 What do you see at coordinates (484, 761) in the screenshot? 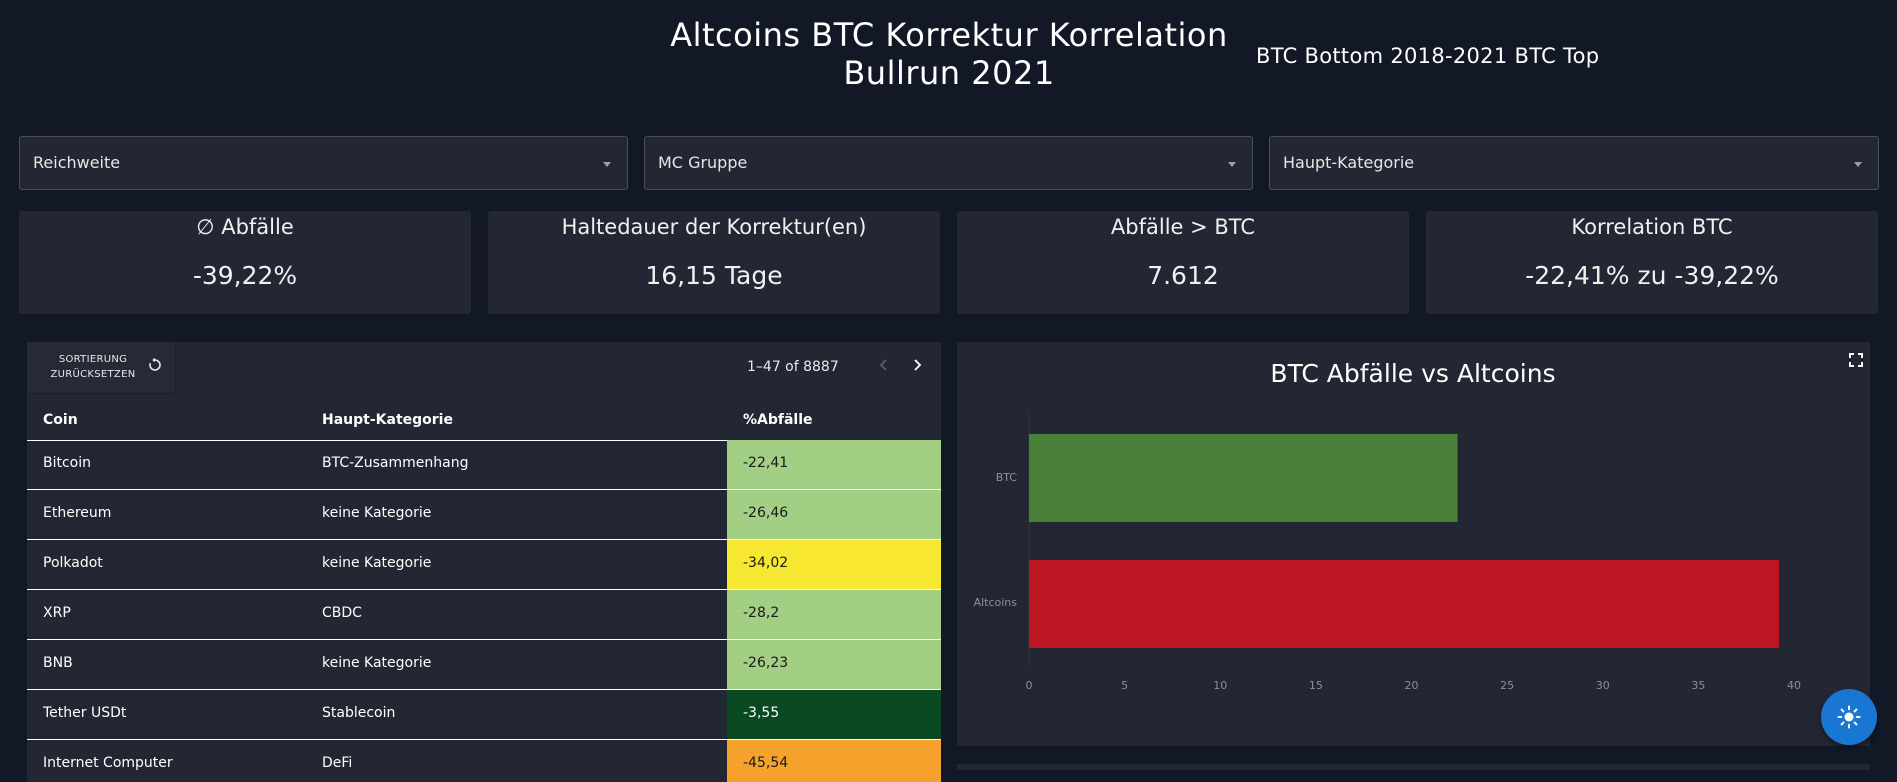
I see `table-row: Internet Computer DeFi -45,54` at bounding box center [484, 761].